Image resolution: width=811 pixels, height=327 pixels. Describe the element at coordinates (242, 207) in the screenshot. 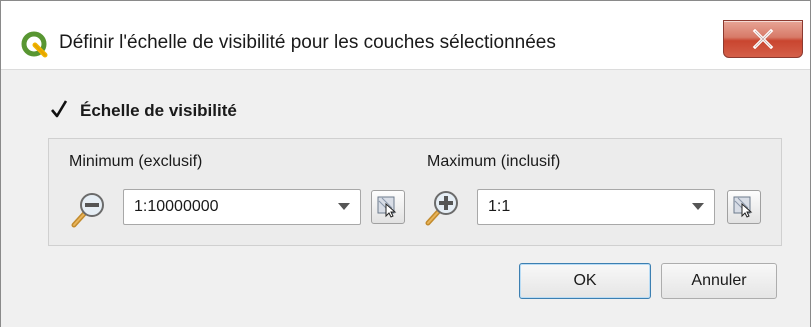

I see `minimum-scale-combobox: 1:10000000` at that location.